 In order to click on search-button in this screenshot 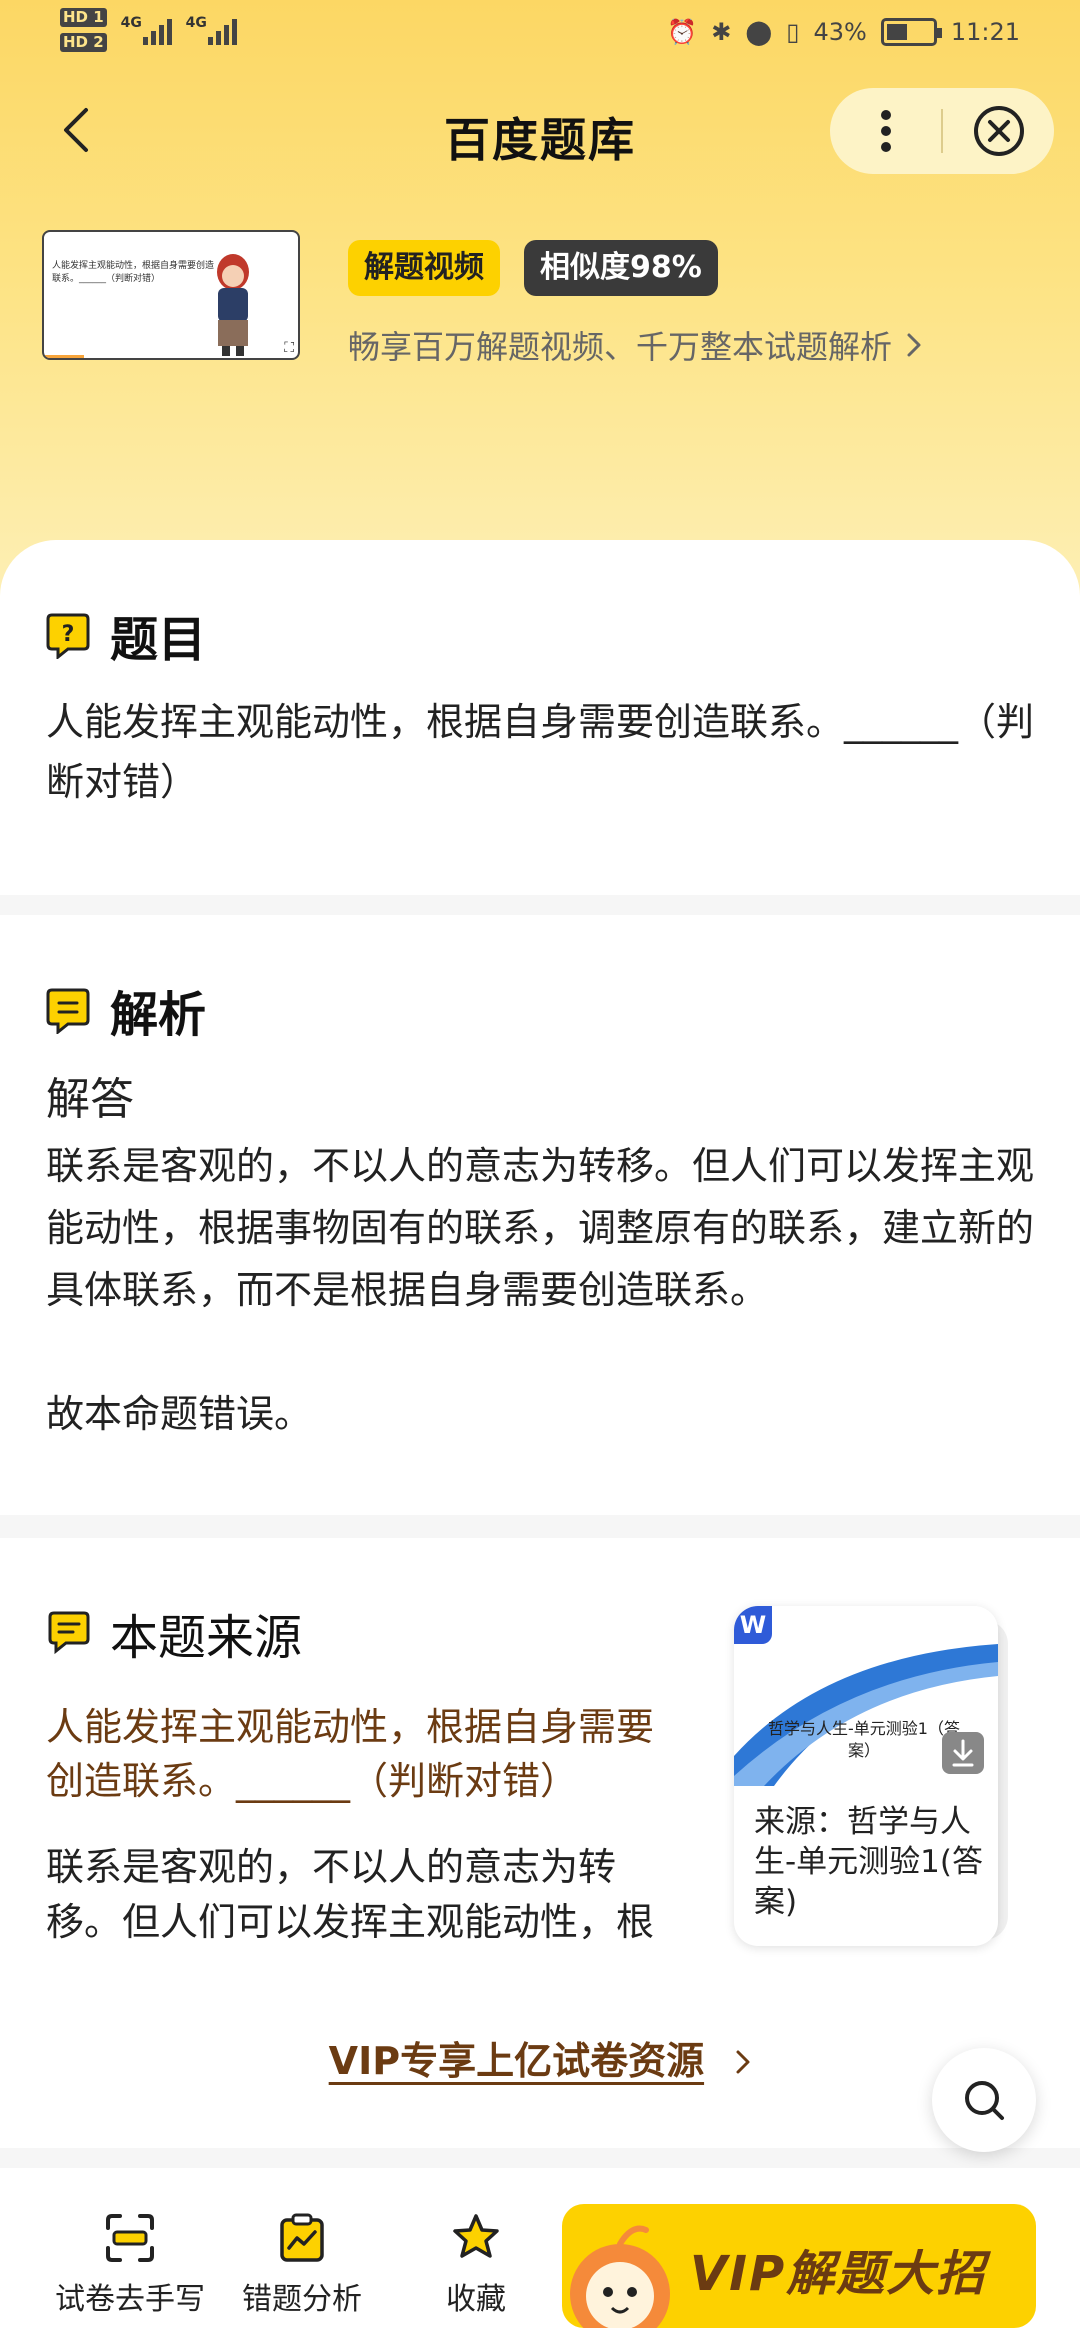, I will do `click(984, 2100)`.